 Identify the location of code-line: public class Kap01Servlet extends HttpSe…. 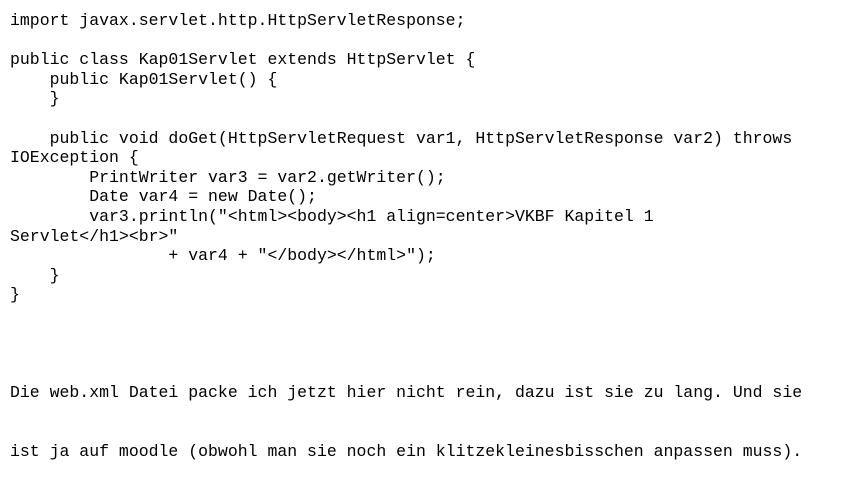
(243, 60).